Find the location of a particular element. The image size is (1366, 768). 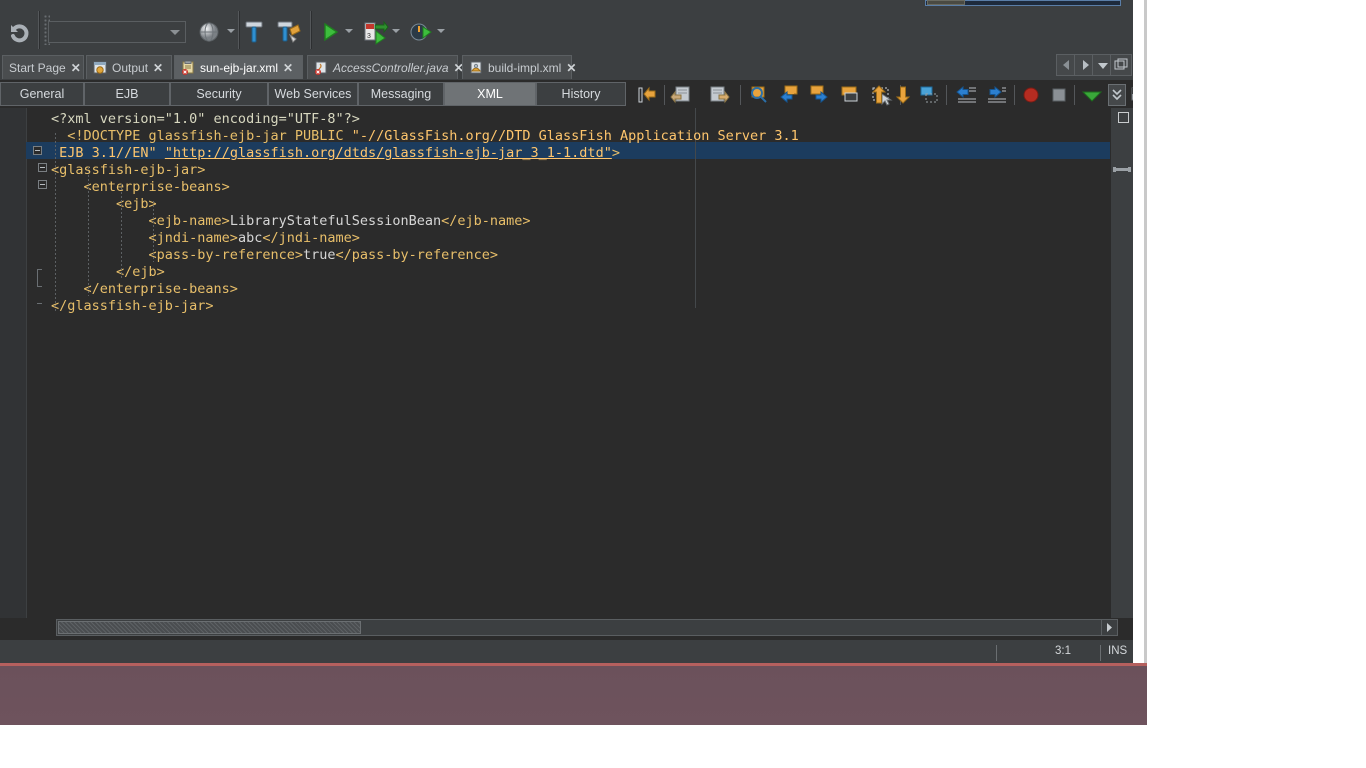

document-tab-start-page: Start Page ✕ is located at coordinates (43, 67).